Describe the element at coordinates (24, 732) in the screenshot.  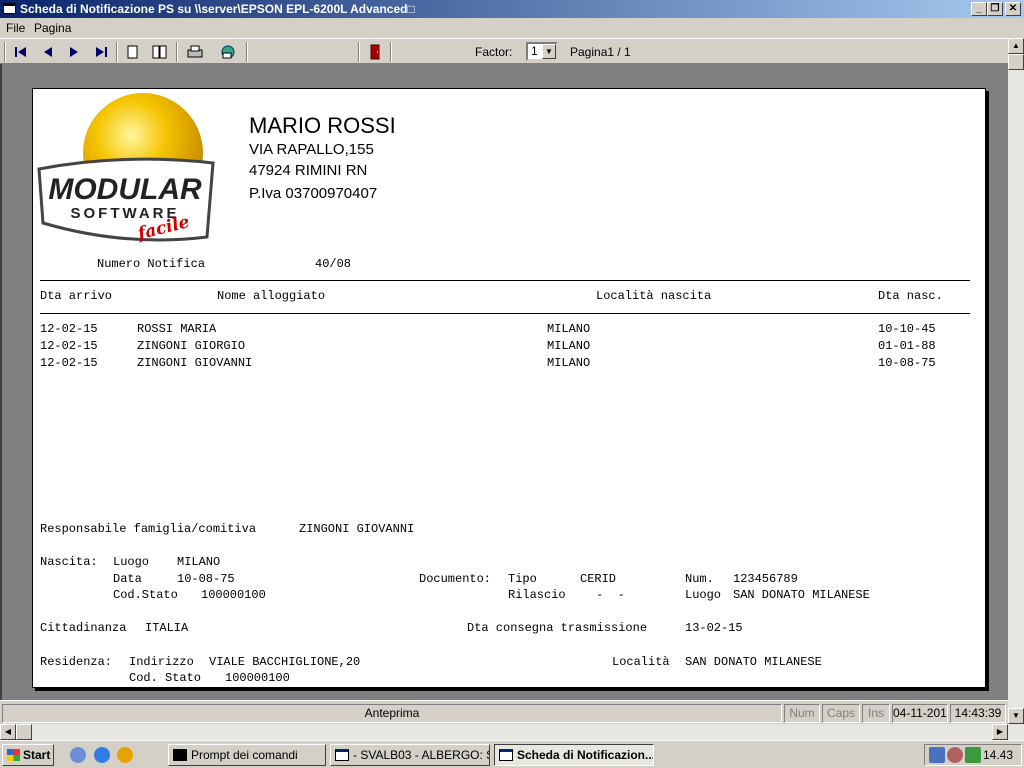
I see `hscroll-thumb` at that location.